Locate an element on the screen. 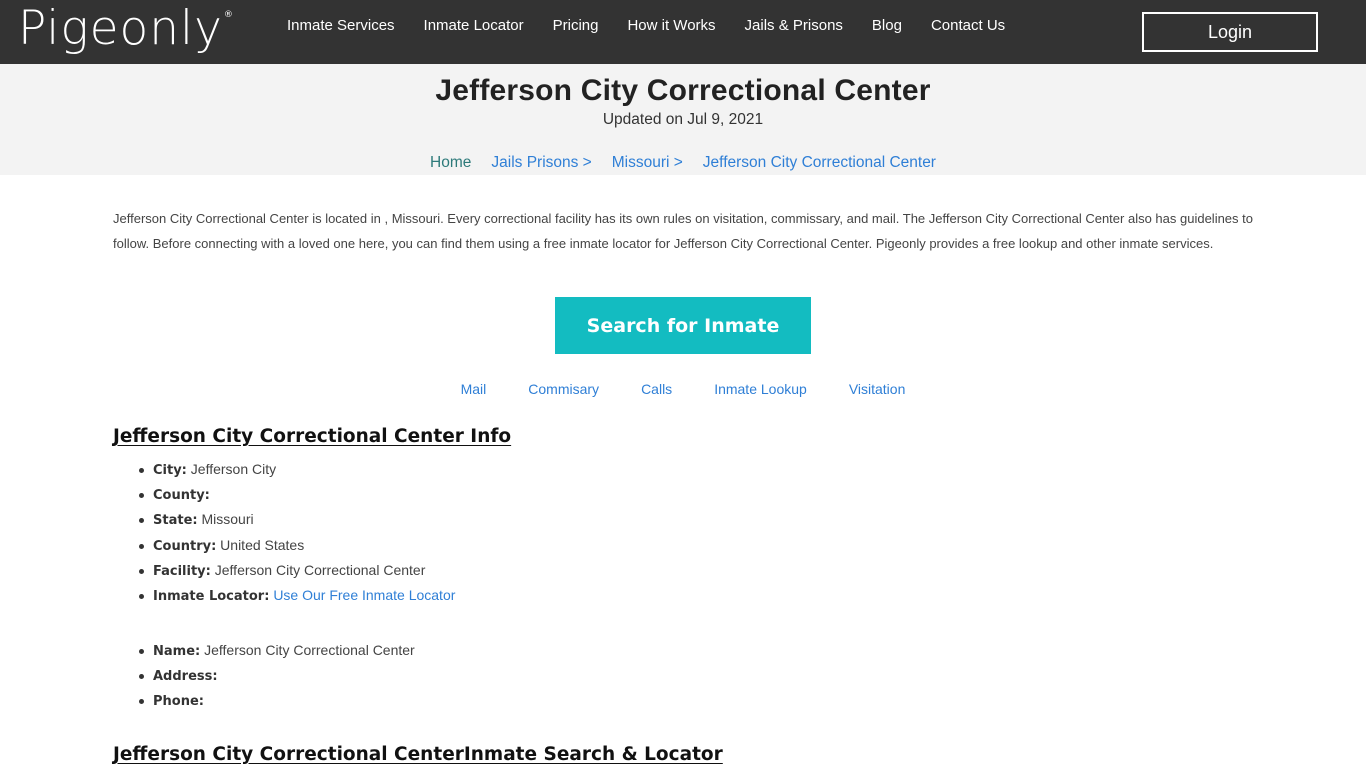 Image resolution: width=1366 pixels, height=768 pixels. fact-value: Jefferson City Correctional Center is located at coordinates (320, 569).